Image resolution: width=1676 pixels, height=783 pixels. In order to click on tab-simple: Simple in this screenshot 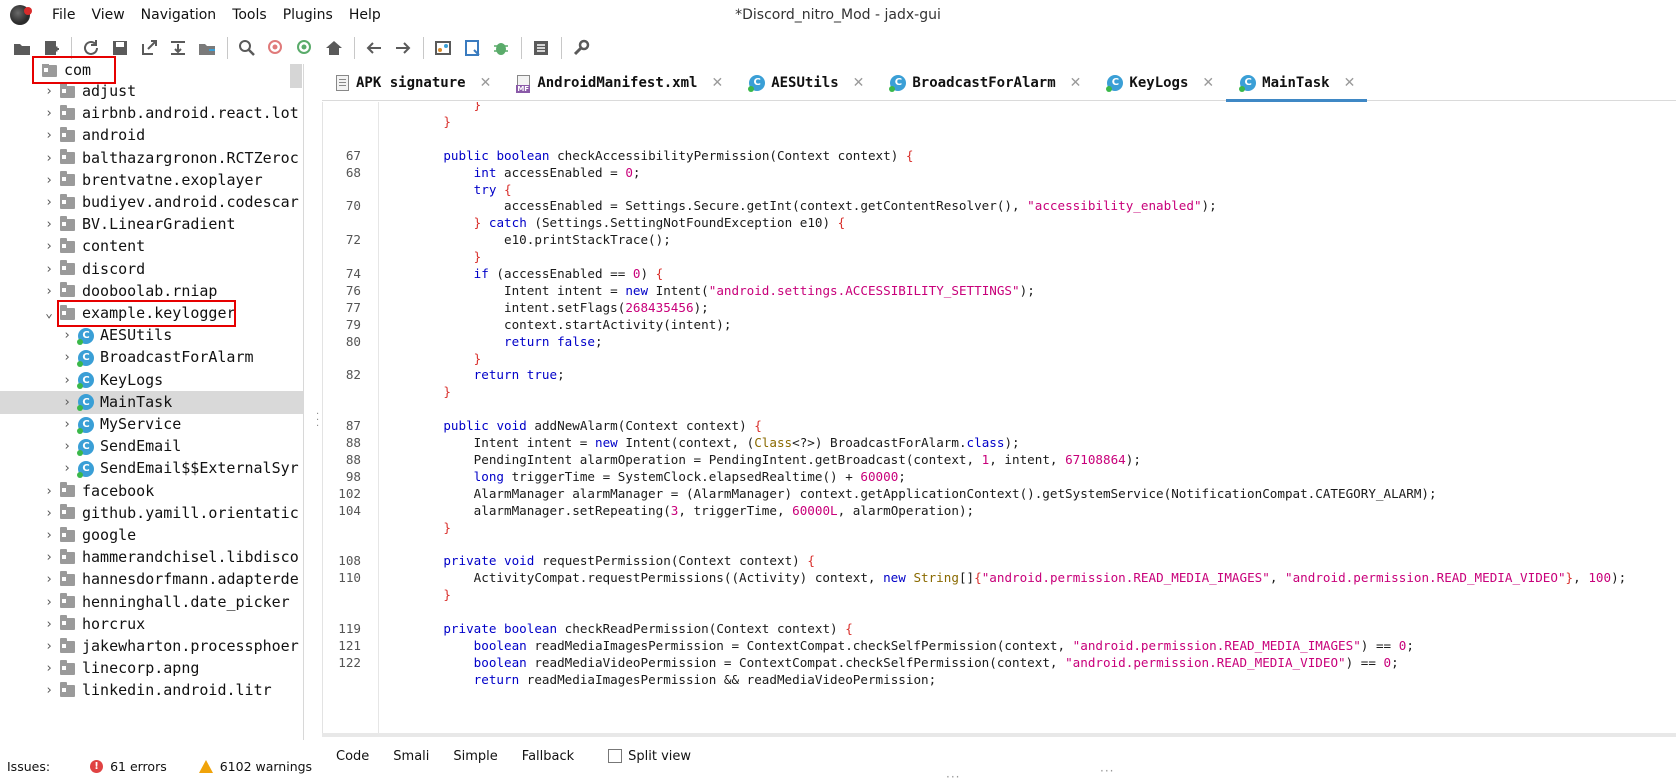, I will do `click(475, 756)`.